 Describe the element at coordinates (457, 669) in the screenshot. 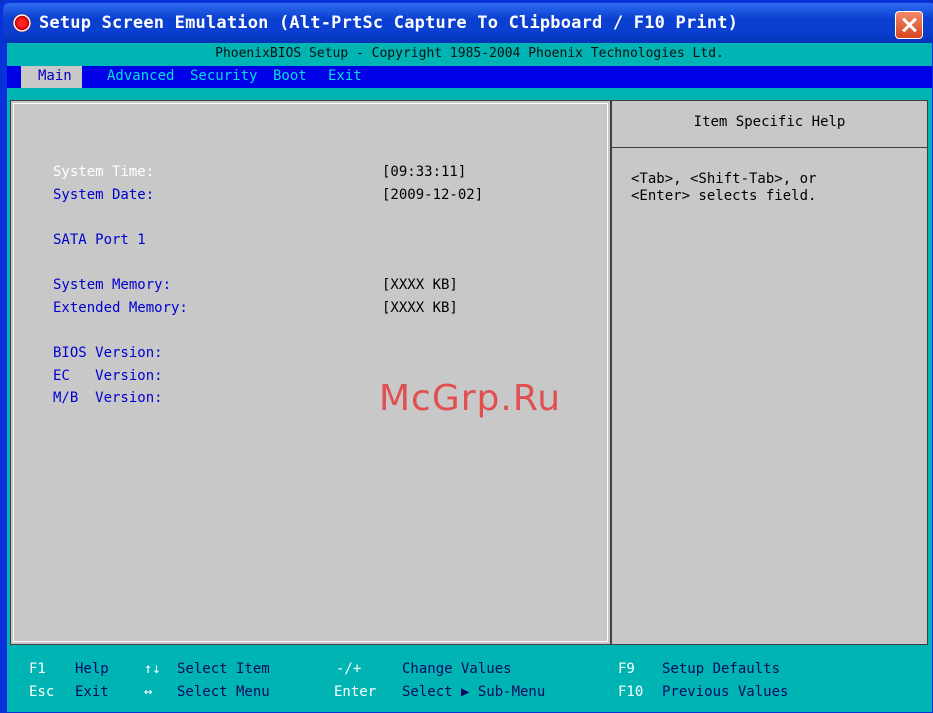

I see `change-values-desc: Change Values` at that location.